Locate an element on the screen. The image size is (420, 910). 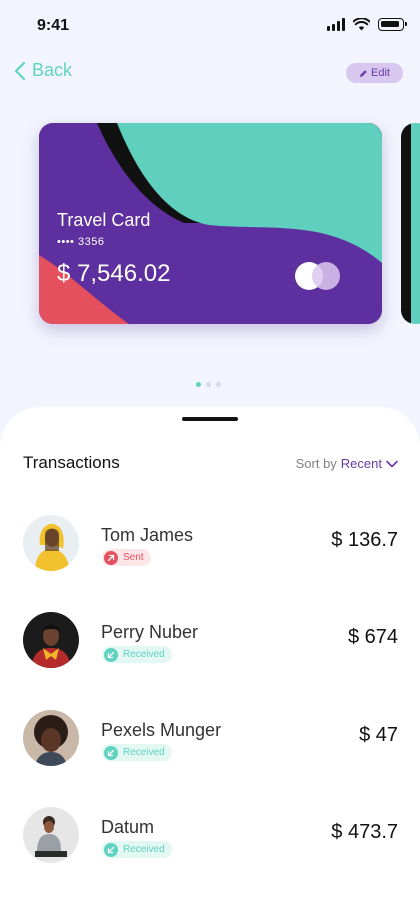
card-number: •••• 3356 is located at coordinates (81, 242).